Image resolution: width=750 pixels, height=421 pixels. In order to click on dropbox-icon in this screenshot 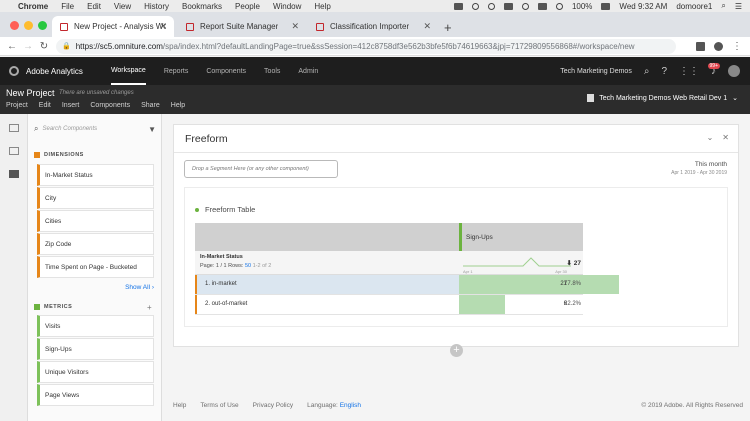, I will do `click(491, 6)`.